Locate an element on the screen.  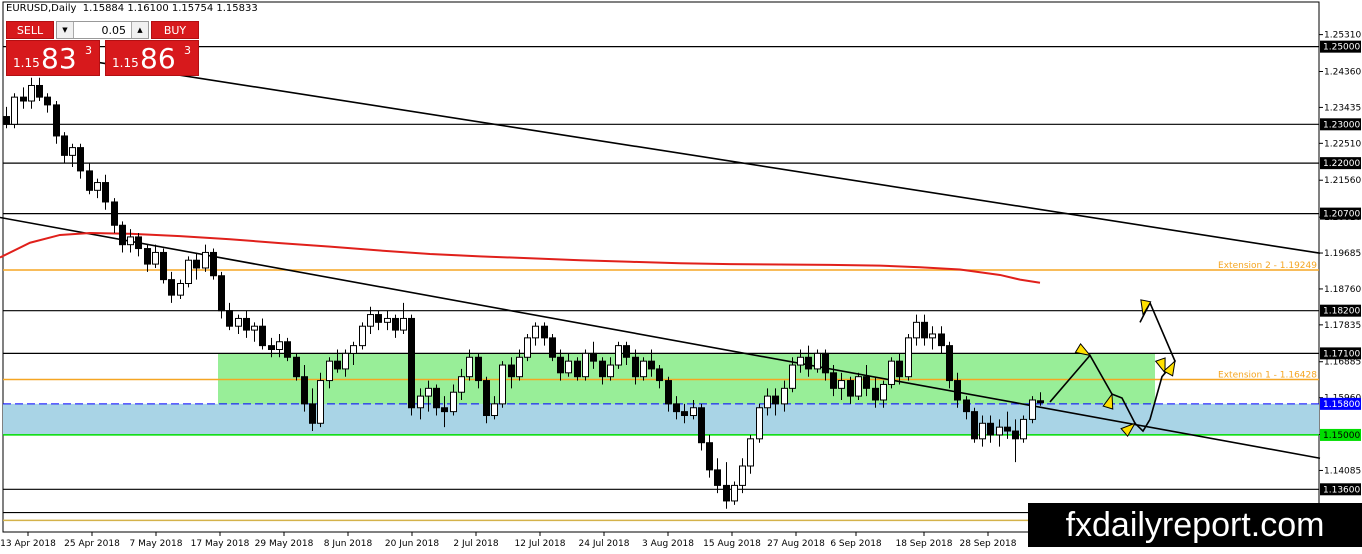
time-tick-label: 28 Sep 2018 is located at coordinates (987, 544).